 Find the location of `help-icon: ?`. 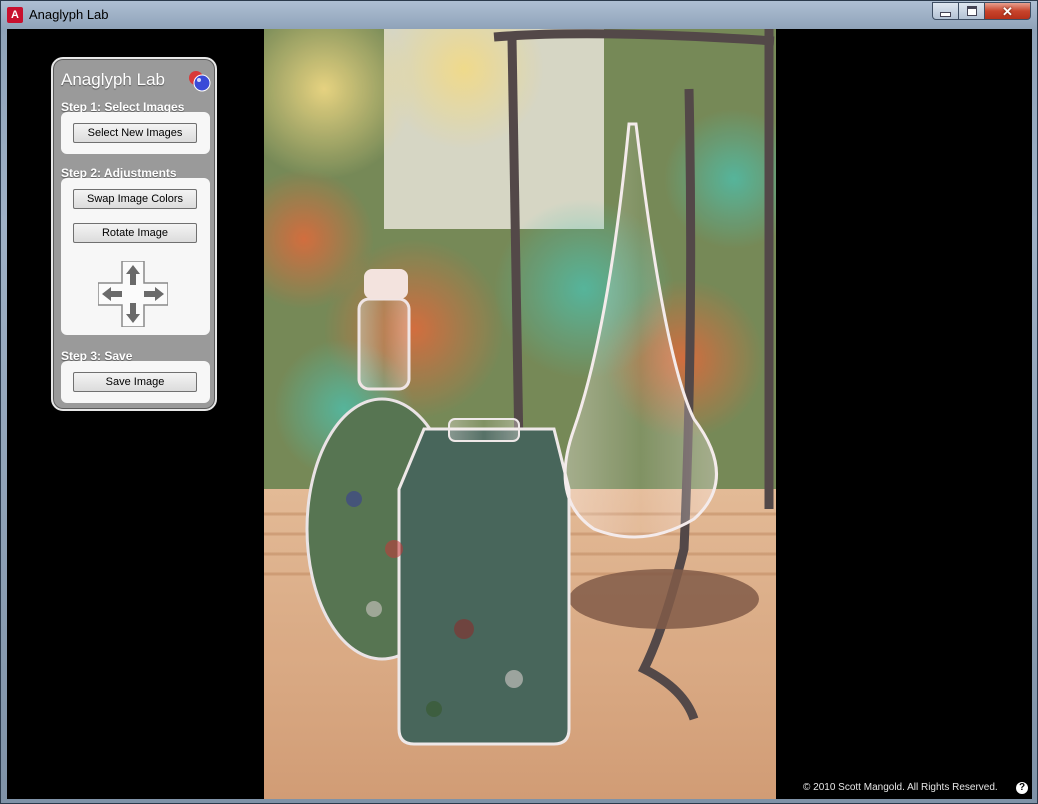

help-icon: ? is located at coordinates (1022, 788).